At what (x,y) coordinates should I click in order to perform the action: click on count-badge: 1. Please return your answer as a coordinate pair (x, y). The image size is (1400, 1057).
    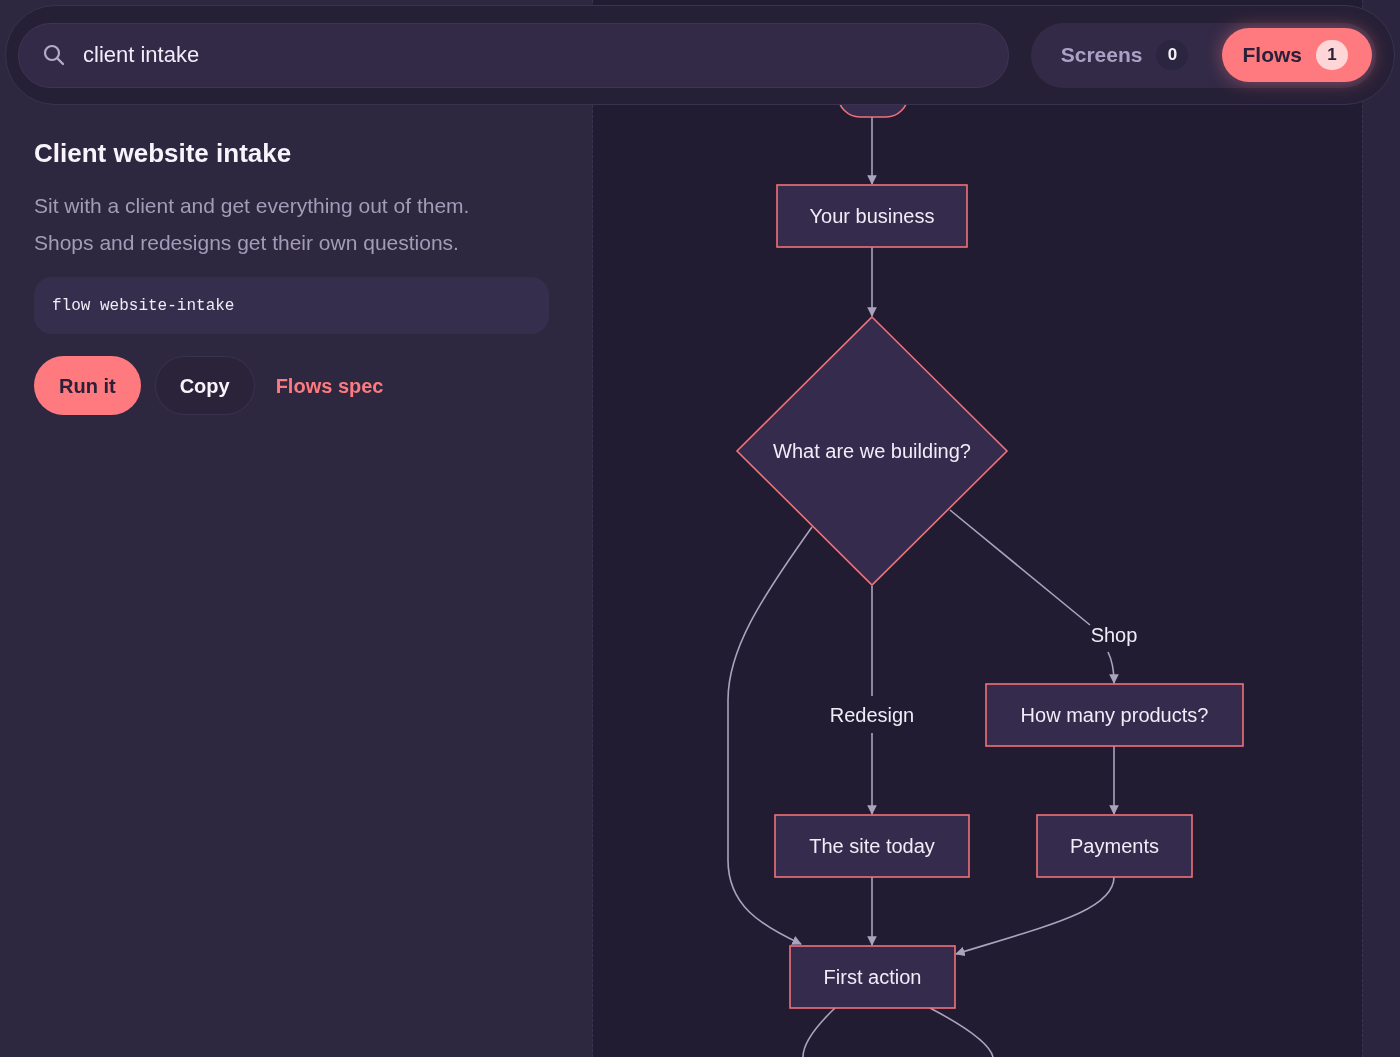
    Looking at the image, I should click on (1332, 55).